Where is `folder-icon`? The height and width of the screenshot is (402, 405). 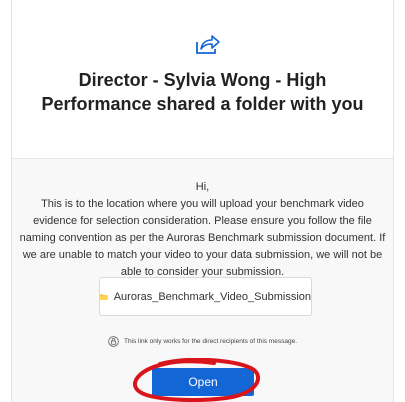
folder-icon is located at coordinates (104, 296).